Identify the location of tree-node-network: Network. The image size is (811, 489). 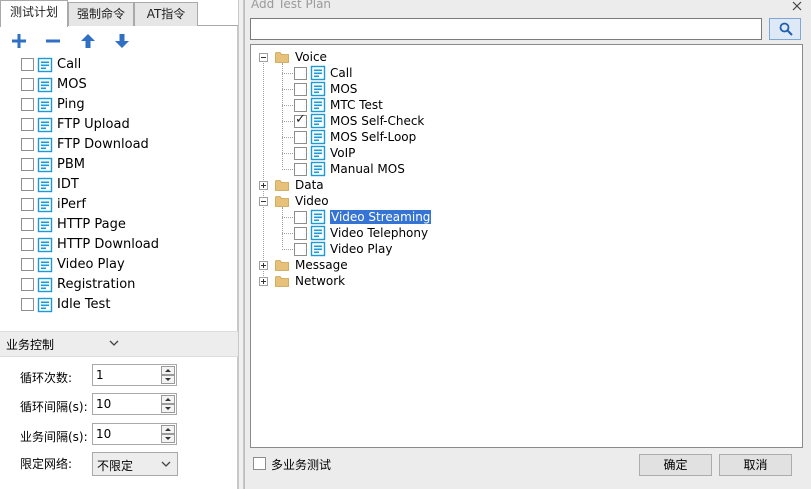
(351, 281).